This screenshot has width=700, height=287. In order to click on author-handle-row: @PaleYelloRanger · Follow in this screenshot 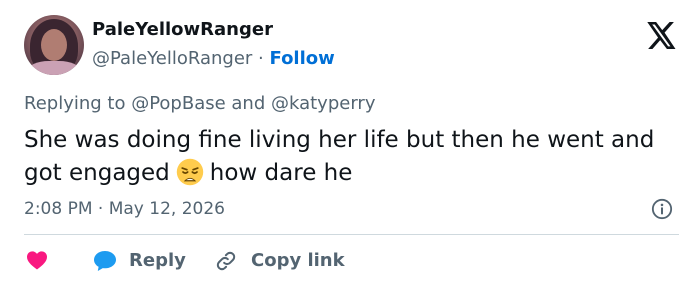, I will do `click(213, 59)`.